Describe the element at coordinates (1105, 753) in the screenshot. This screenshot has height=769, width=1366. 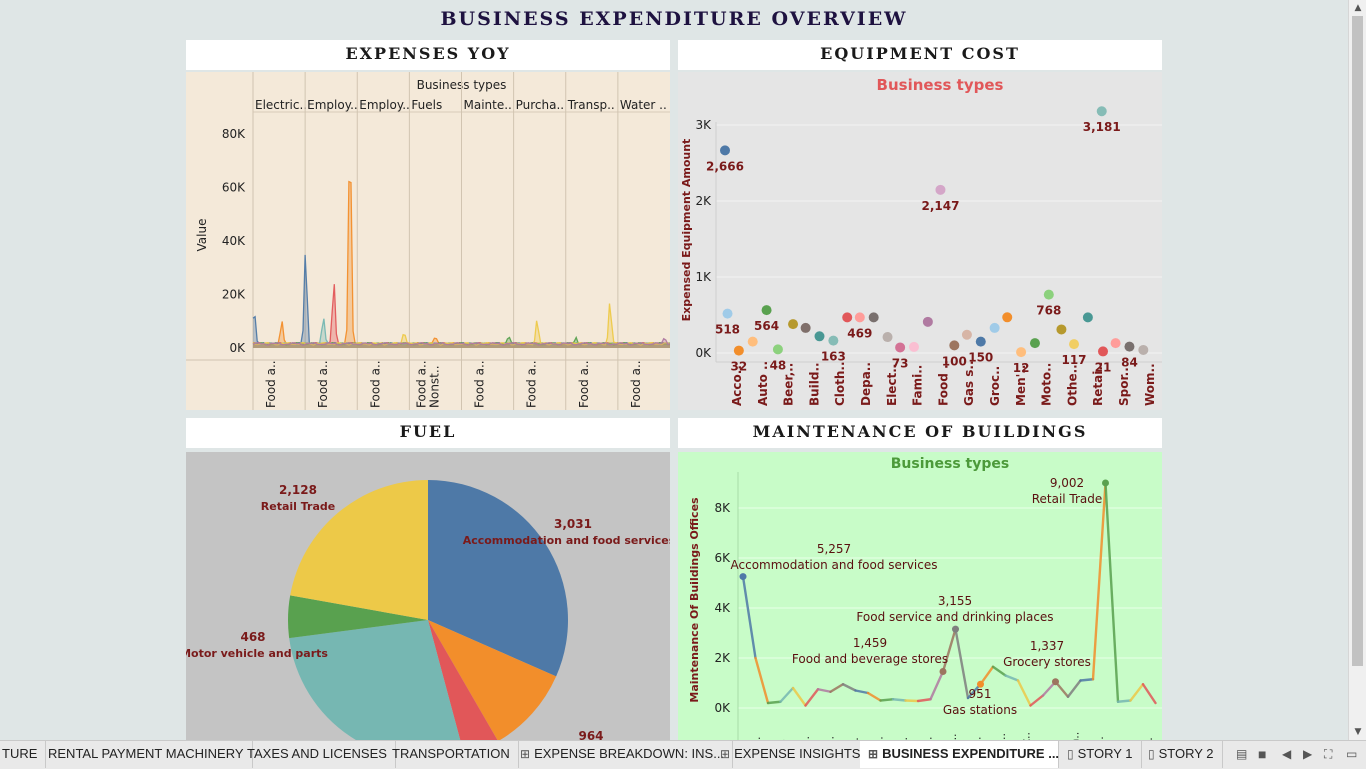
I see `tab-label: STORY 1` at that location.